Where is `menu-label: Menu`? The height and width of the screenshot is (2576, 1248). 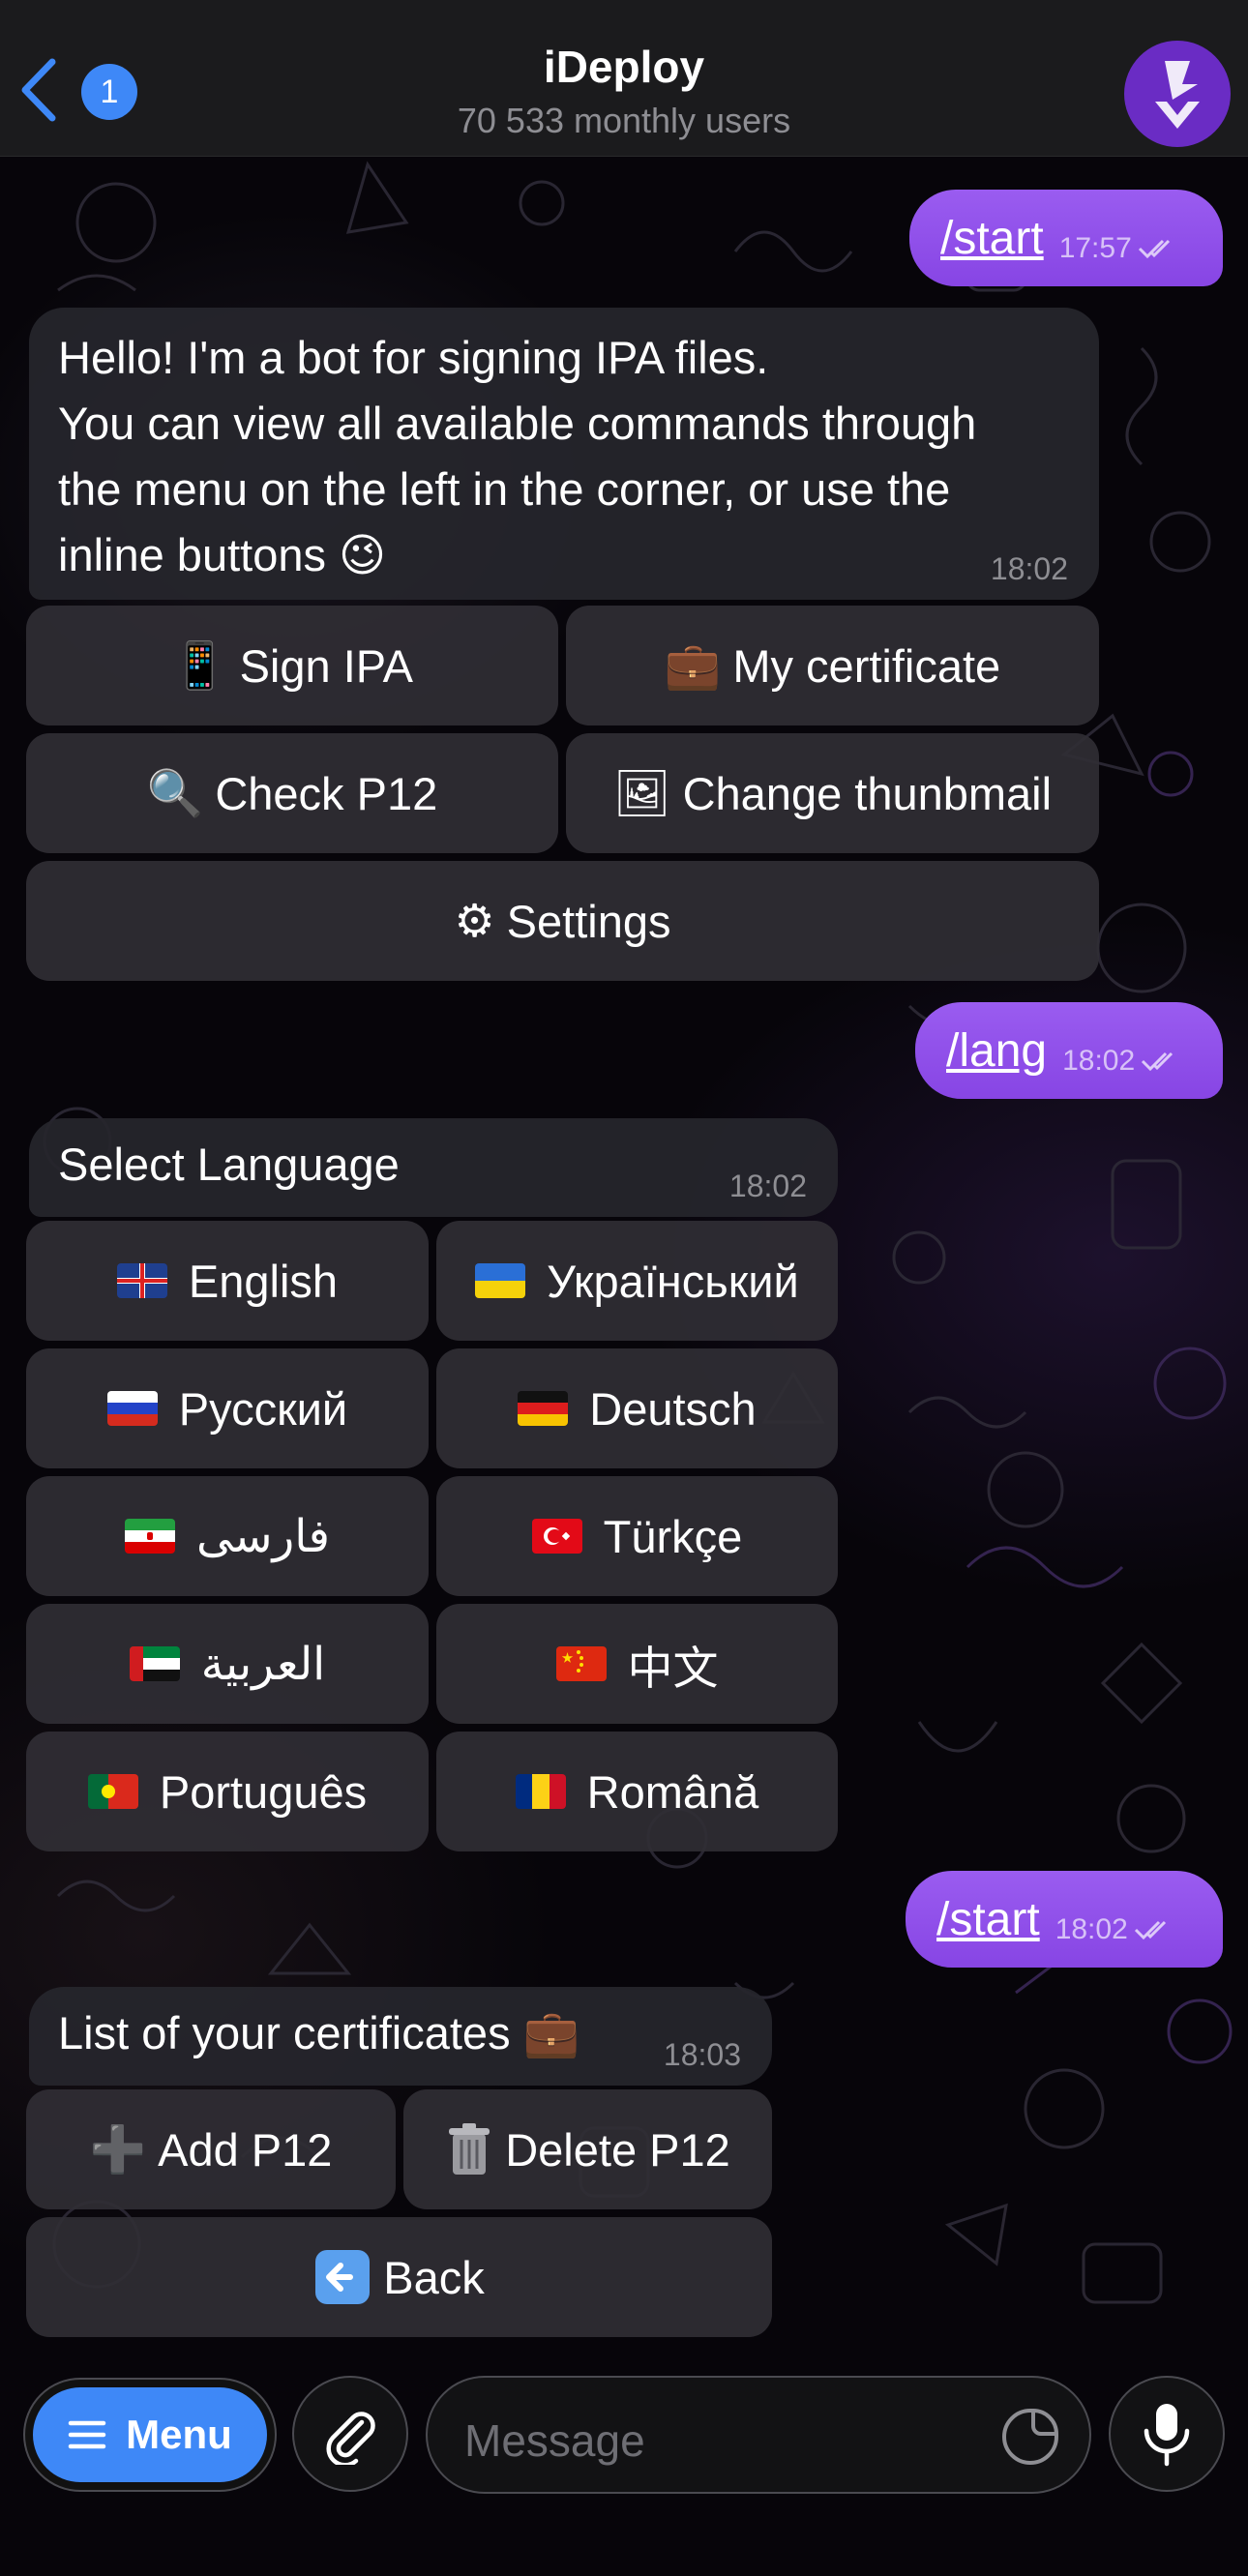 menu-label: Menu is located at coordinates (179, 2435).